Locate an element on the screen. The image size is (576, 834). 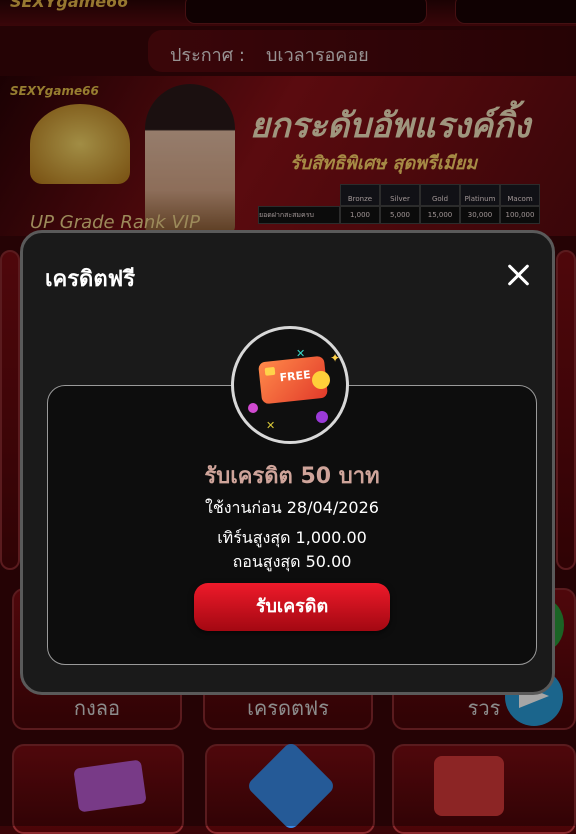
max-withdraw: ถอนสูงสุด 50.00 is located at coordinates (292, 561).